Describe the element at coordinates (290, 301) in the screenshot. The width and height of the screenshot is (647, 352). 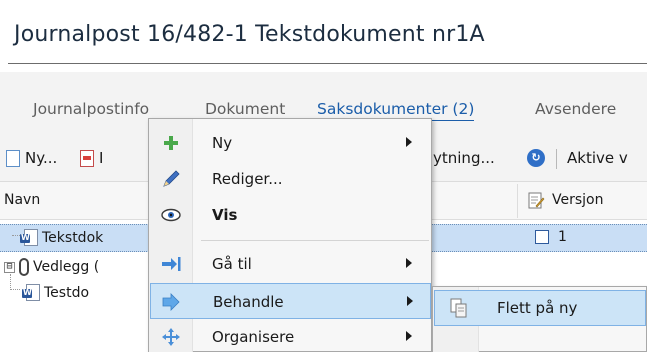
I see `menu-item-behandle: Behandle` at that location.